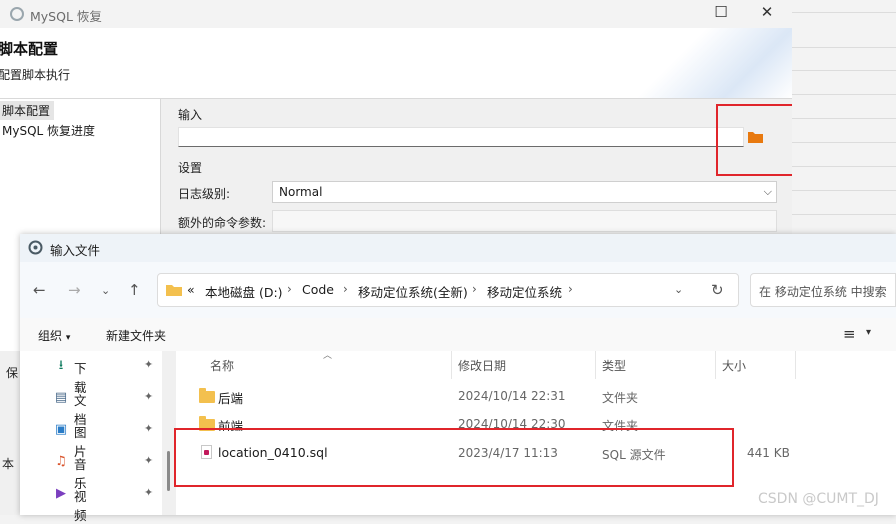 Image resolution: width=896 pixels, height=524 pixels. I want to click on nav-item-label: 视频, so click(80, 506).